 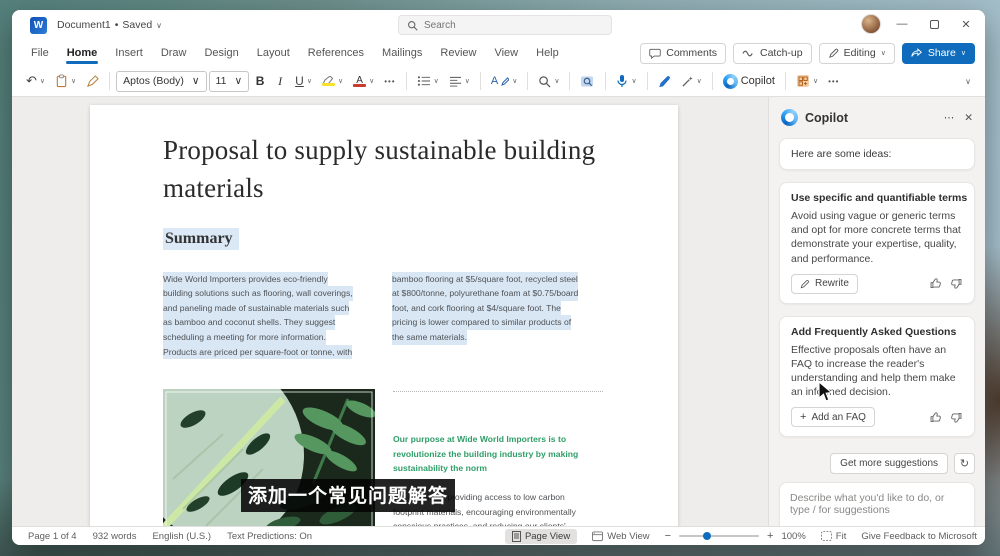 I want to click on copilot-prompt-input, so click(x=877, y=509).